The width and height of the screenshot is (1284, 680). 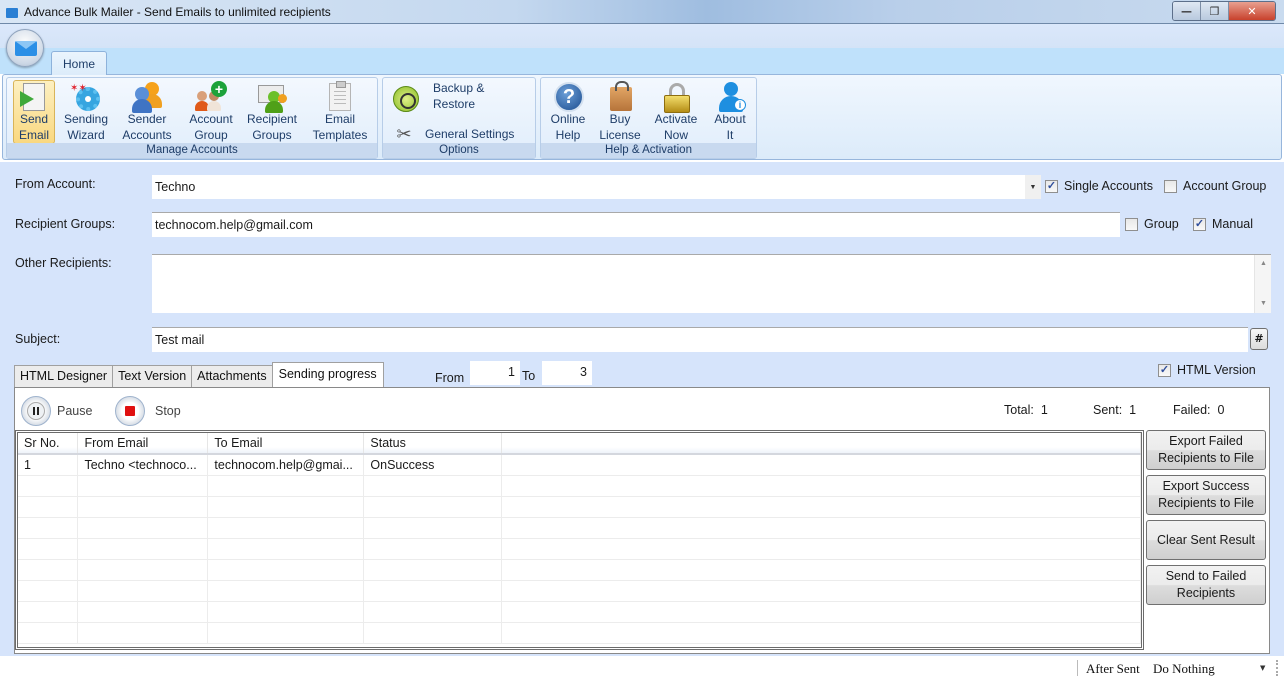 I want to click on grid-header-row: Sr No. From Email To Email Status, so click(x=579, y=444).